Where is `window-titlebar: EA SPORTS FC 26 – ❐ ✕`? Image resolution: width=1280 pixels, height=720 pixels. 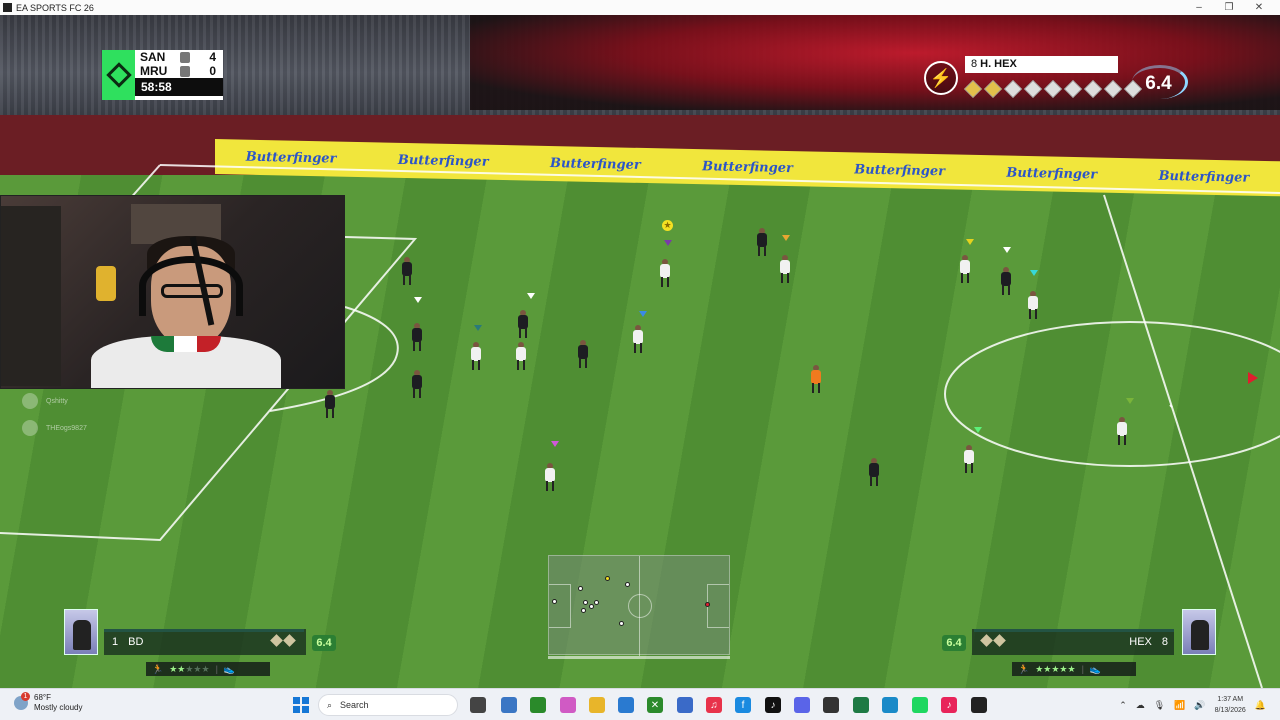
window-titlebar: EA SPORTS FC 26 – ❐ ✕ is located at coordinates (640, 7).